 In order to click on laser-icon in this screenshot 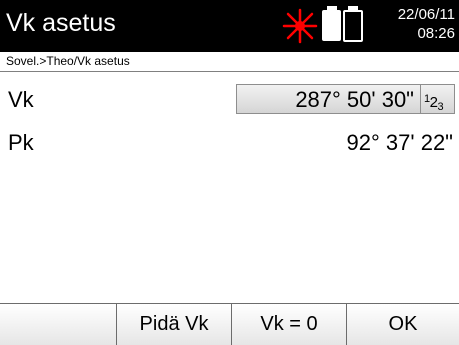, I will do `click(300, 26)`.